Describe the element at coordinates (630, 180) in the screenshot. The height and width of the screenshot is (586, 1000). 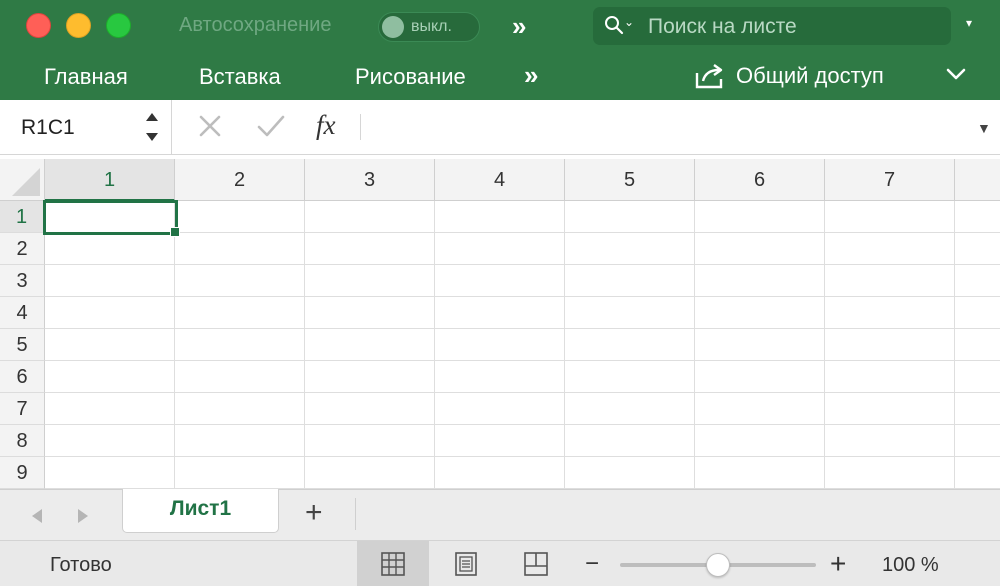
I see `column-header: 5` at that location.